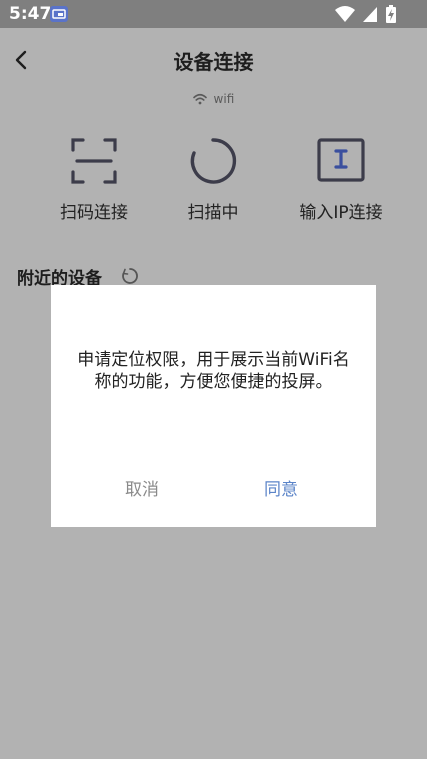 Image resolution: width=427 pixels, height=759 pixels. I want to click on status-icons, so click(365, 14).